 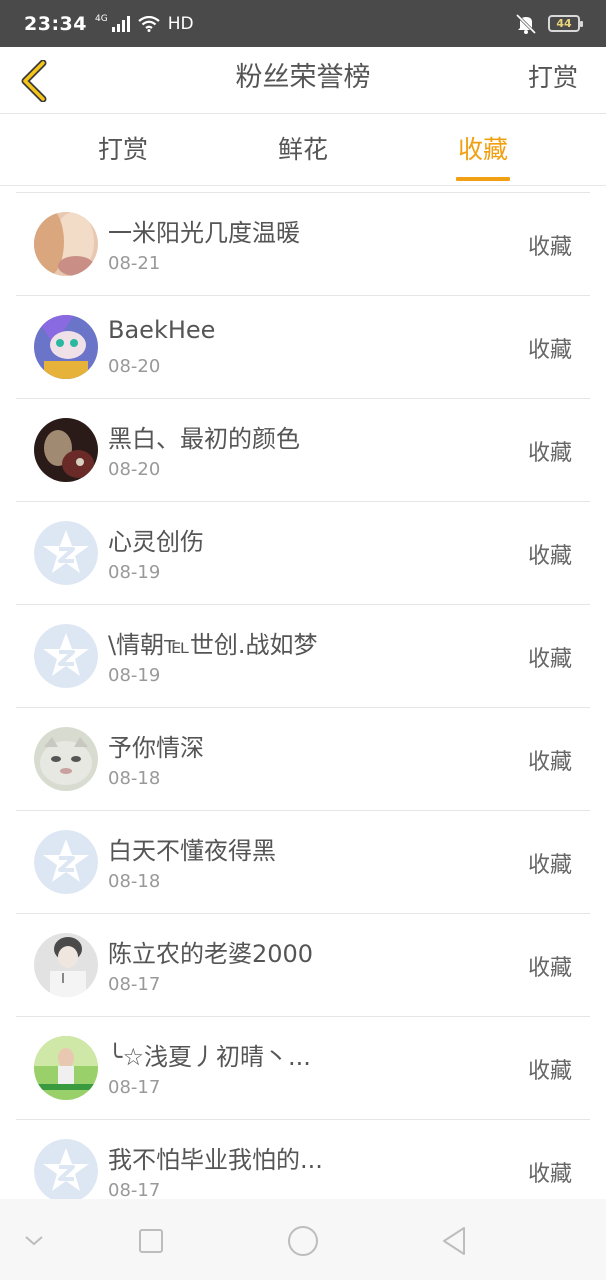 What do you see at coordinates (192, 851) in the screenshot?
I see `user-name: 白天不懂夜得黑` at bounding box center [192, 851].